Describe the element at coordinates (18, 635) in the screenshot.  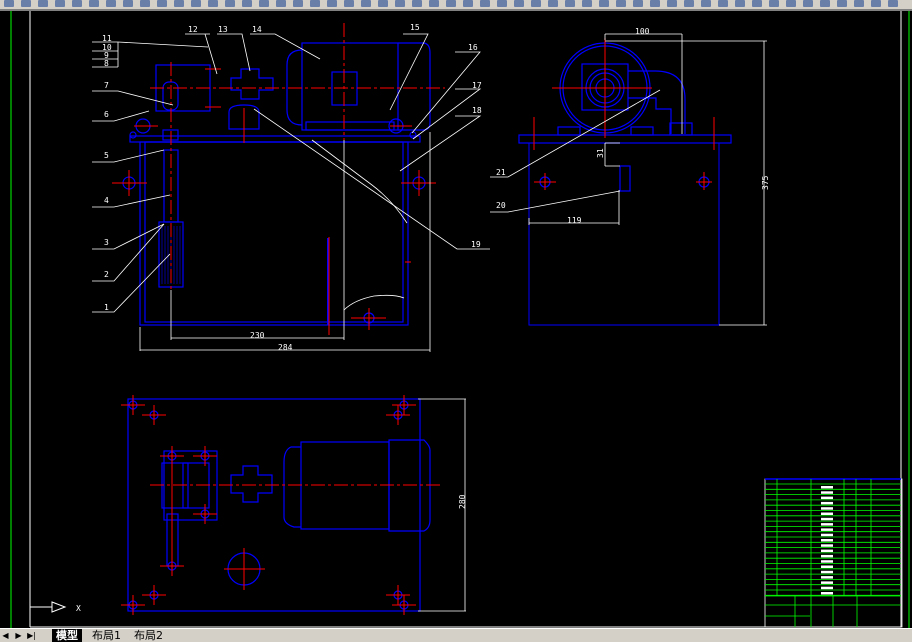
I see `tab-next-icon: ▶` at that location.